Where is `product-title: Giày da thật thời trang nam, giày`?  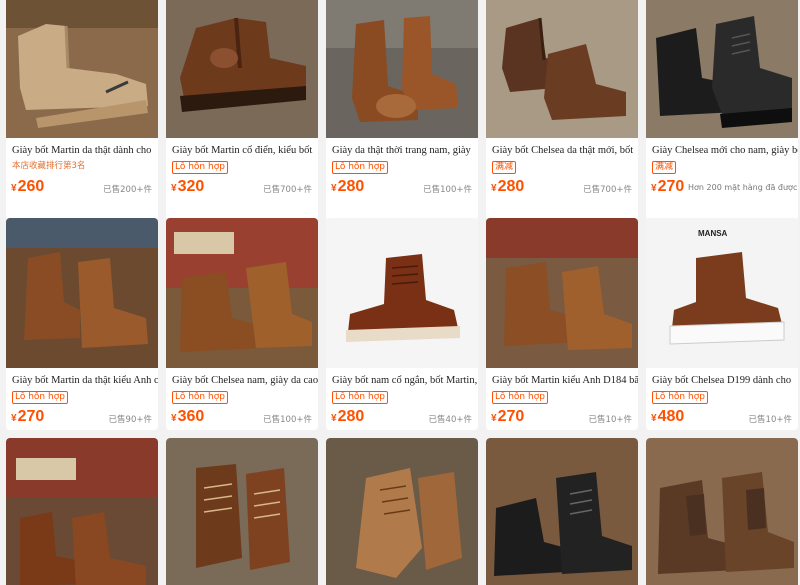 product-title: Giày da thật thời trang nam, giày is located at coordinates (405, 150).